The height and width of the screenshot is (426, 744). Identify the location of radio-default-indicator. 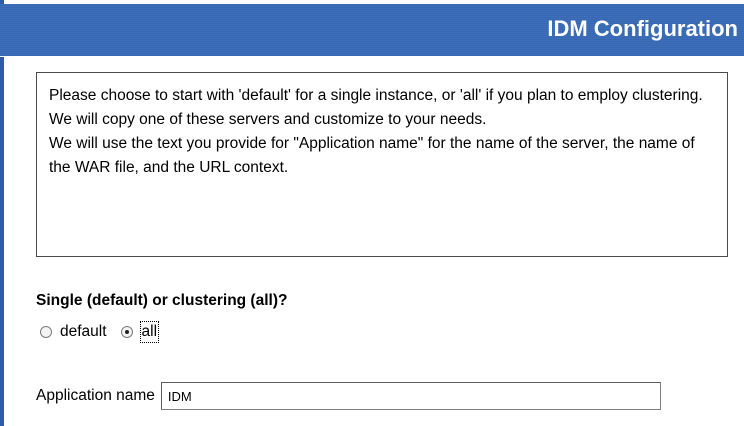
(46, 332).